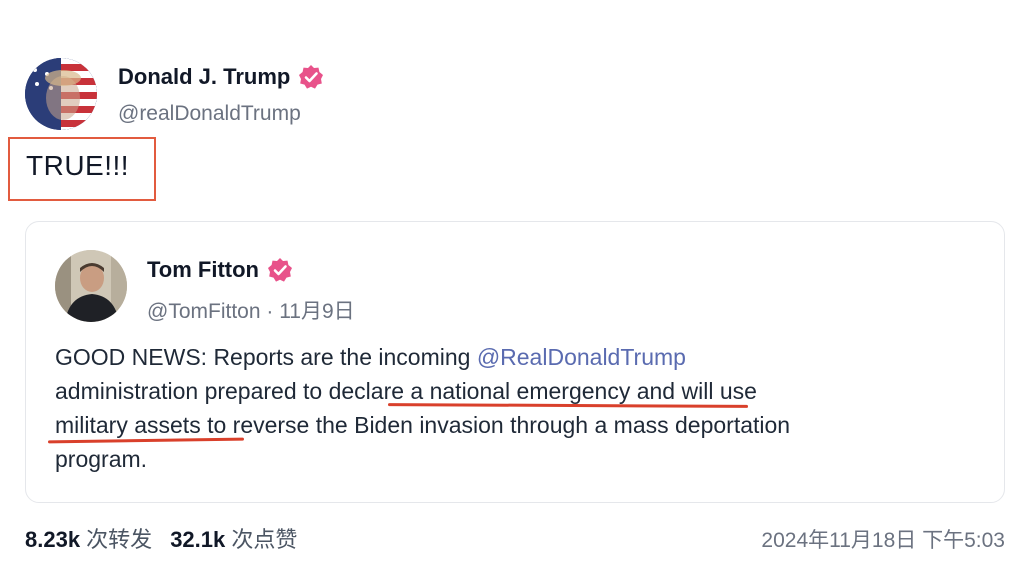 This screenshot has height=567, width=1027. Describe the element at coordinates (197, 539) in the screenshot. I see `like-count: 32.1k` at that location.